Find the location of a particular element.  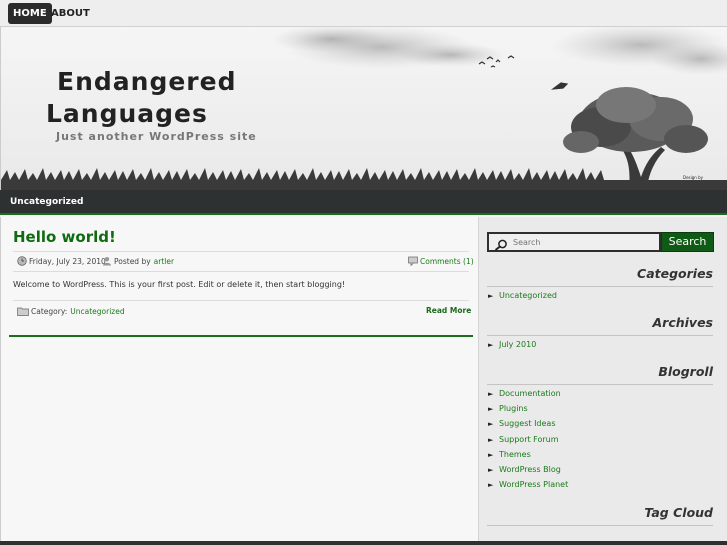

body-divider is located at coordinates (241, 300).